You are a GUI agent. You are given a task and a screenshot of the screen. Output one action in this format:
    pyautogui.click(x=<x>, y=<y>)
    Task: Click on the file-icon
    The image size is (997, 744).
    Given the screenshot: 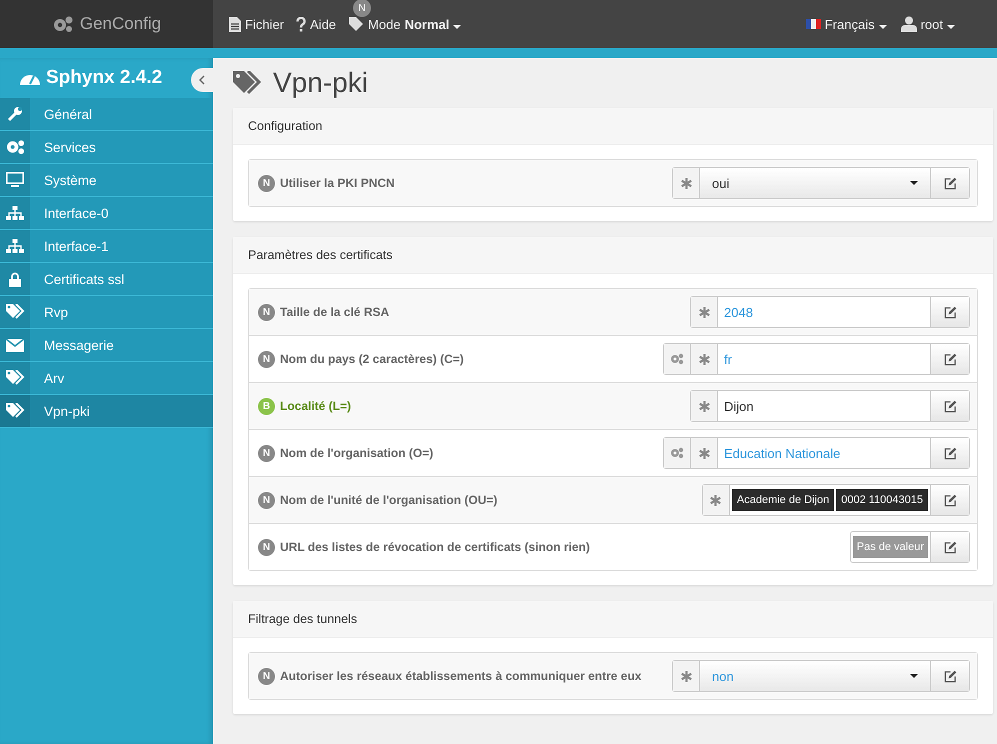 What is the action you would take?
    pyautogui.click(x=235, y=24)
    